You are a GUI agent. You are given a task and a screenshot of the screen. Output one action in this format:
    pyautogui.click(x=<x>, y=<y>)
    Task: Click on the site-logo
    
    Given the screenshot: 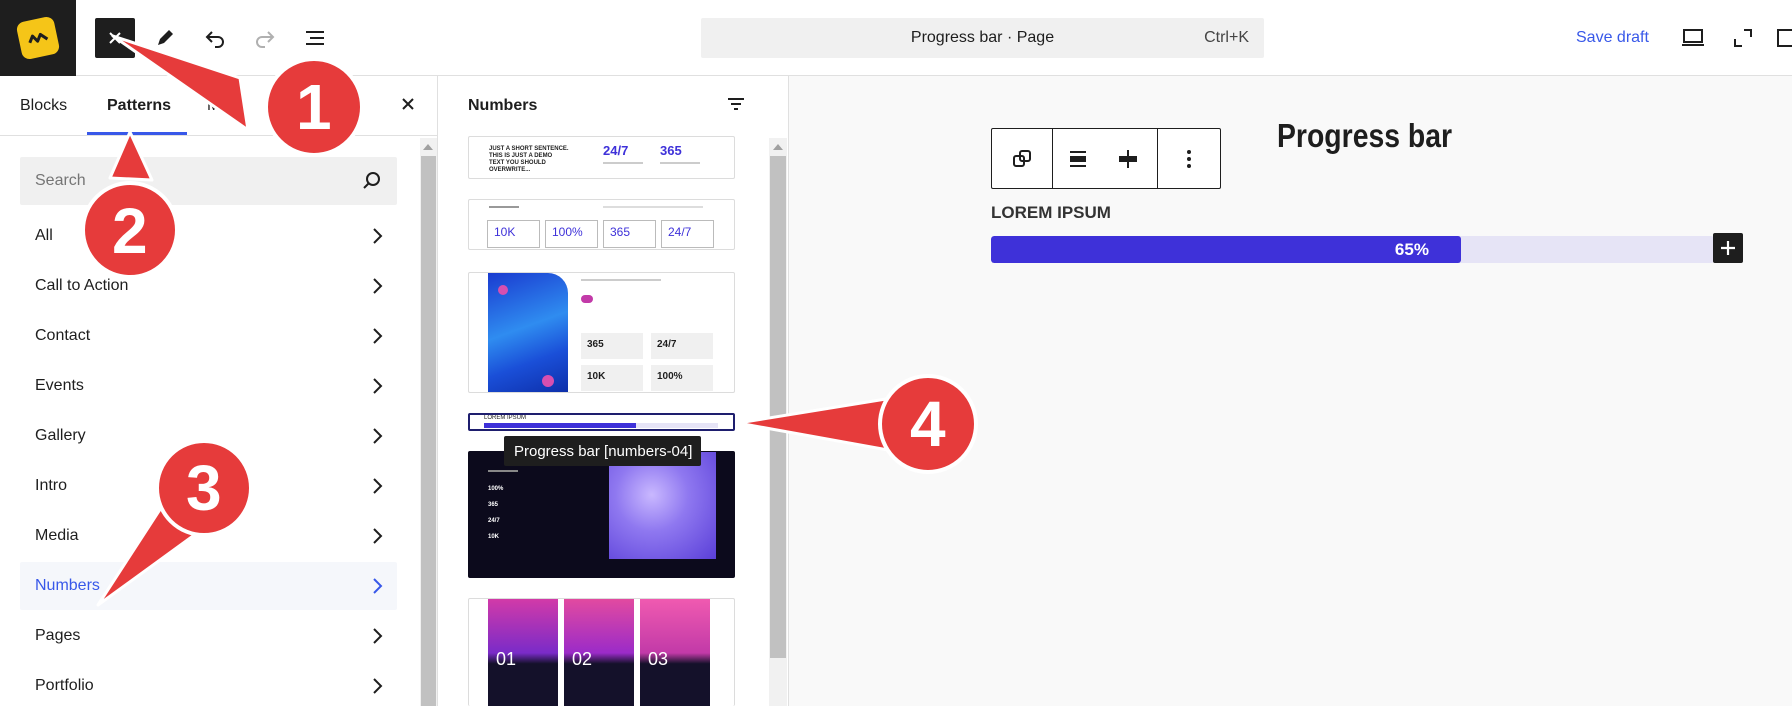 What is the action you would take?
    pyautogui.click(x=38, y=38)
    